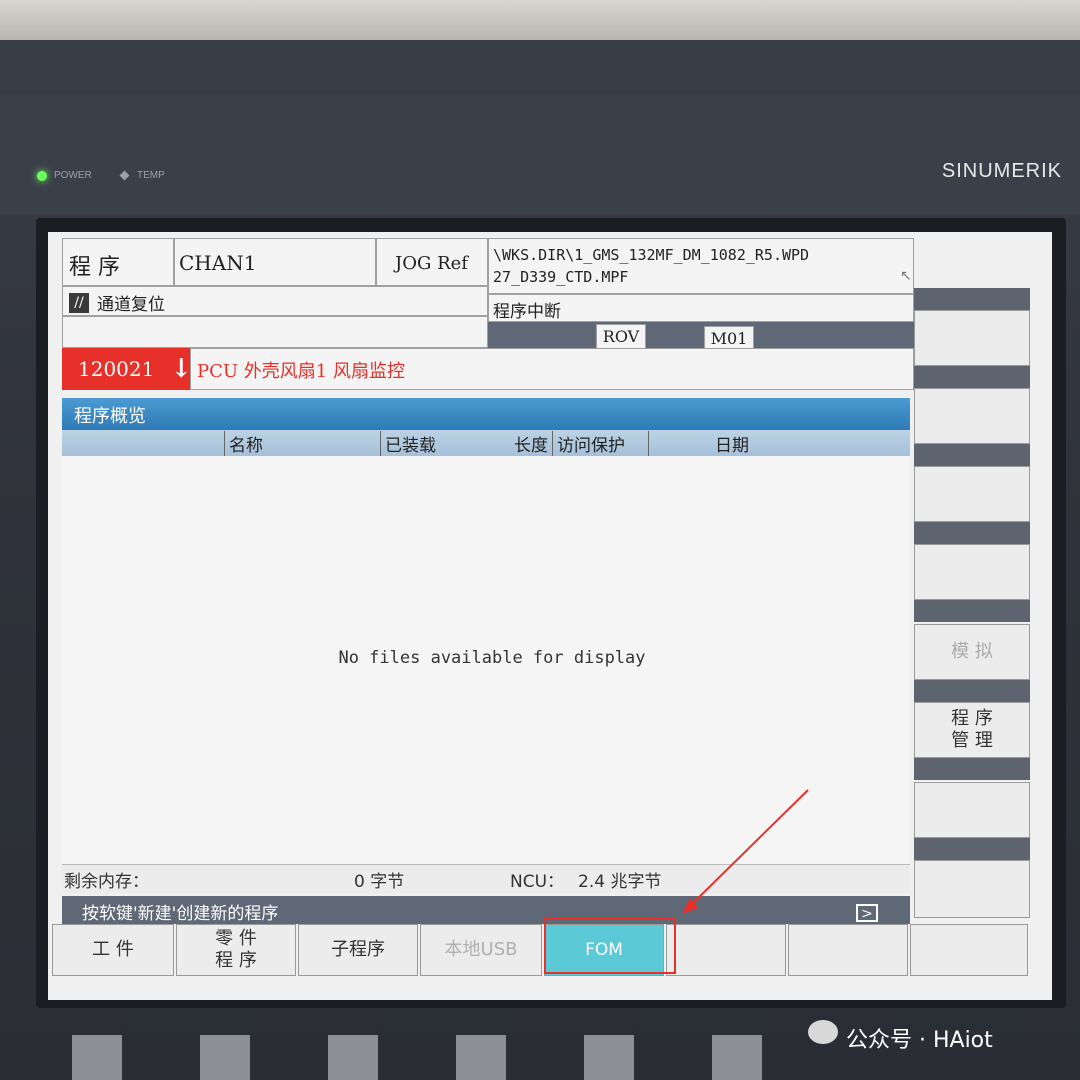  I want to click on column-length: 长度, so click(529, 443).